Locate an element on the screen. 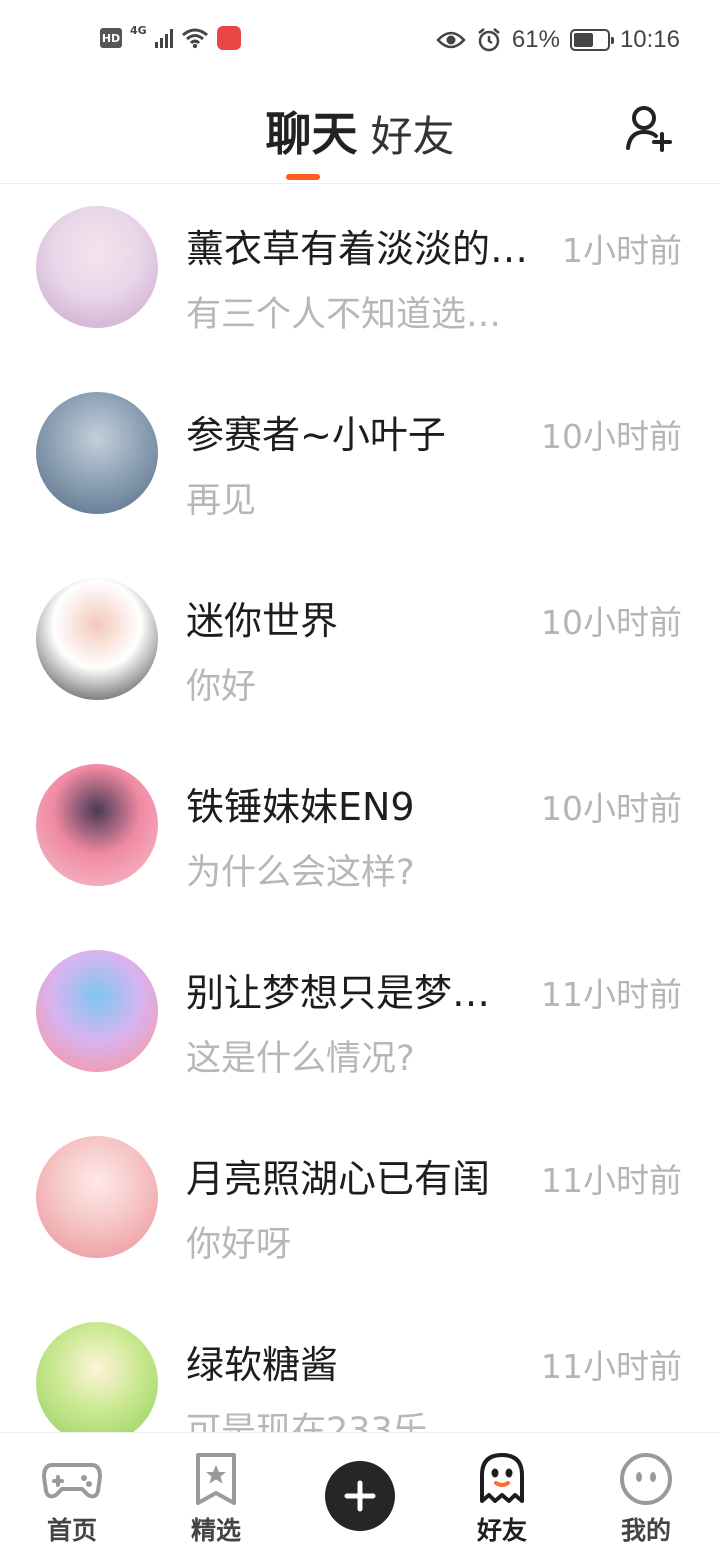 The image size is (720, 1560). star-bookmark-icon is located at coordinates (216, 1479).